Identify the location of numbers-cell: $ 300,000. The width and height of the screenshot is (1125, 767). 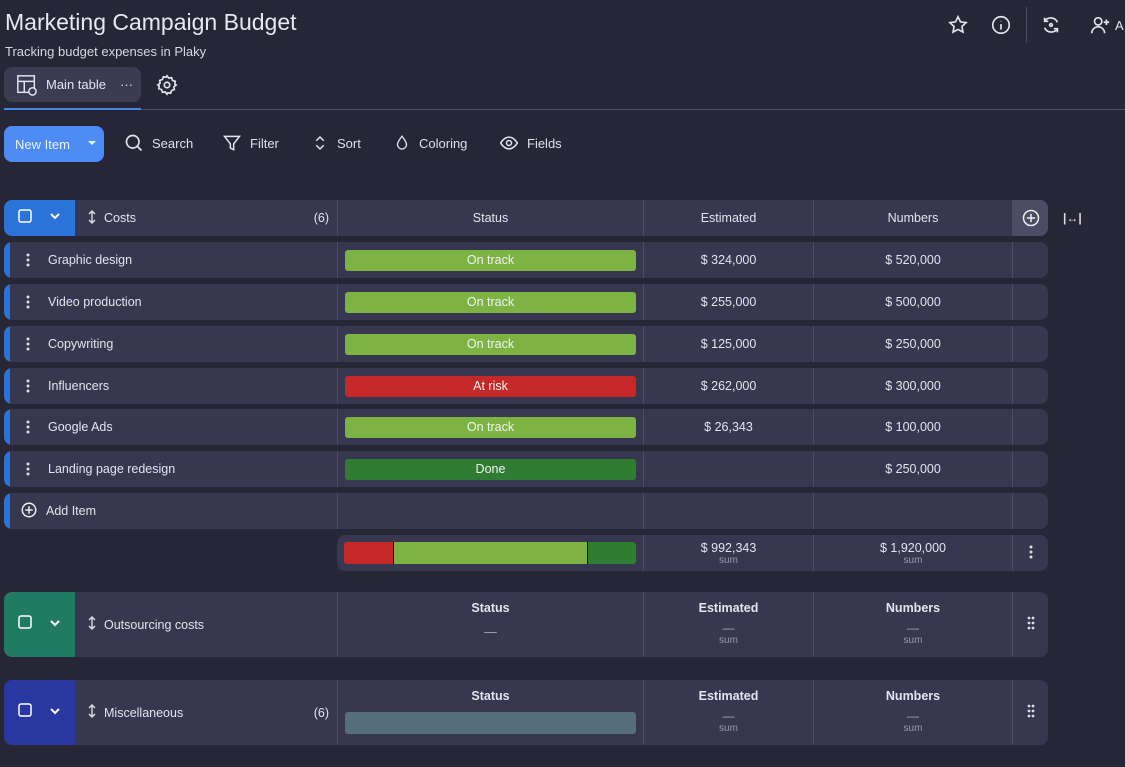
(912, 386).